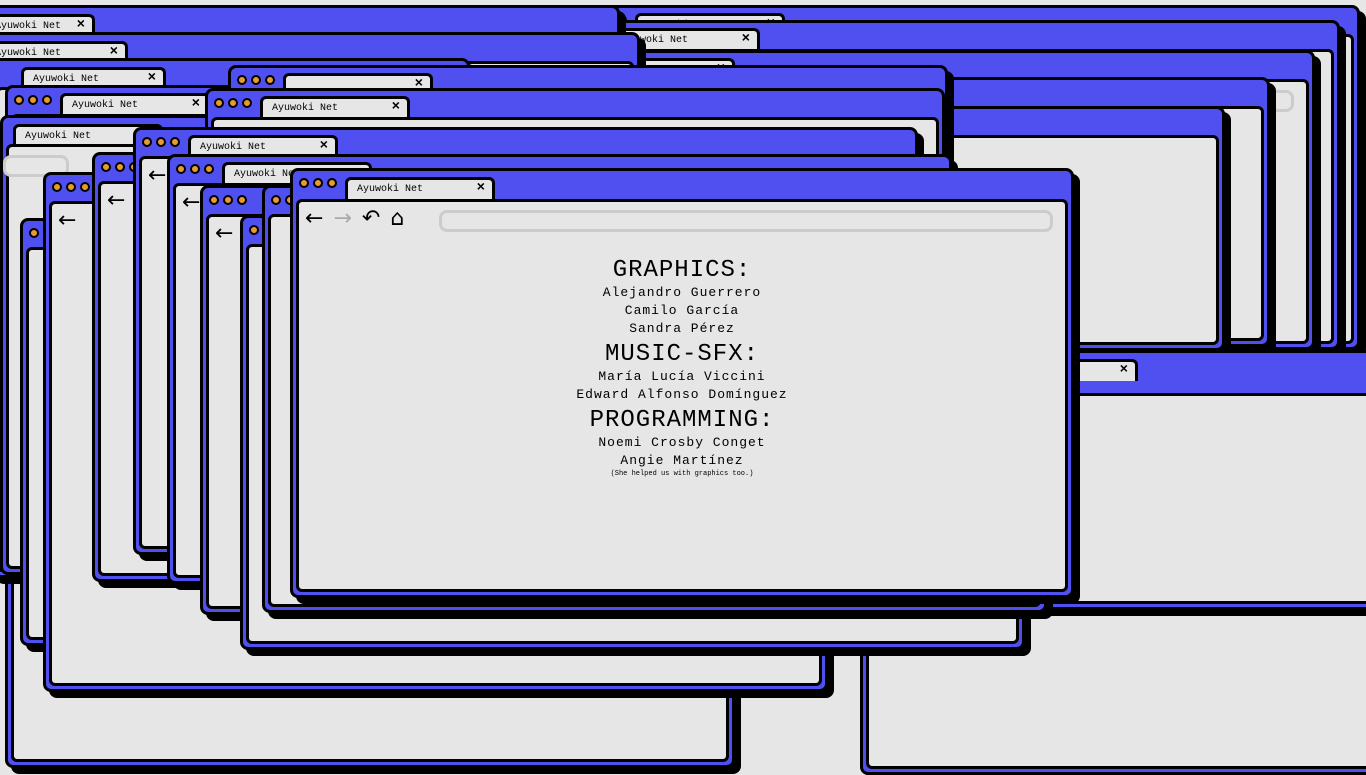  I want to click on credit-name: Alejandro Guerrero, so click(682, 292).